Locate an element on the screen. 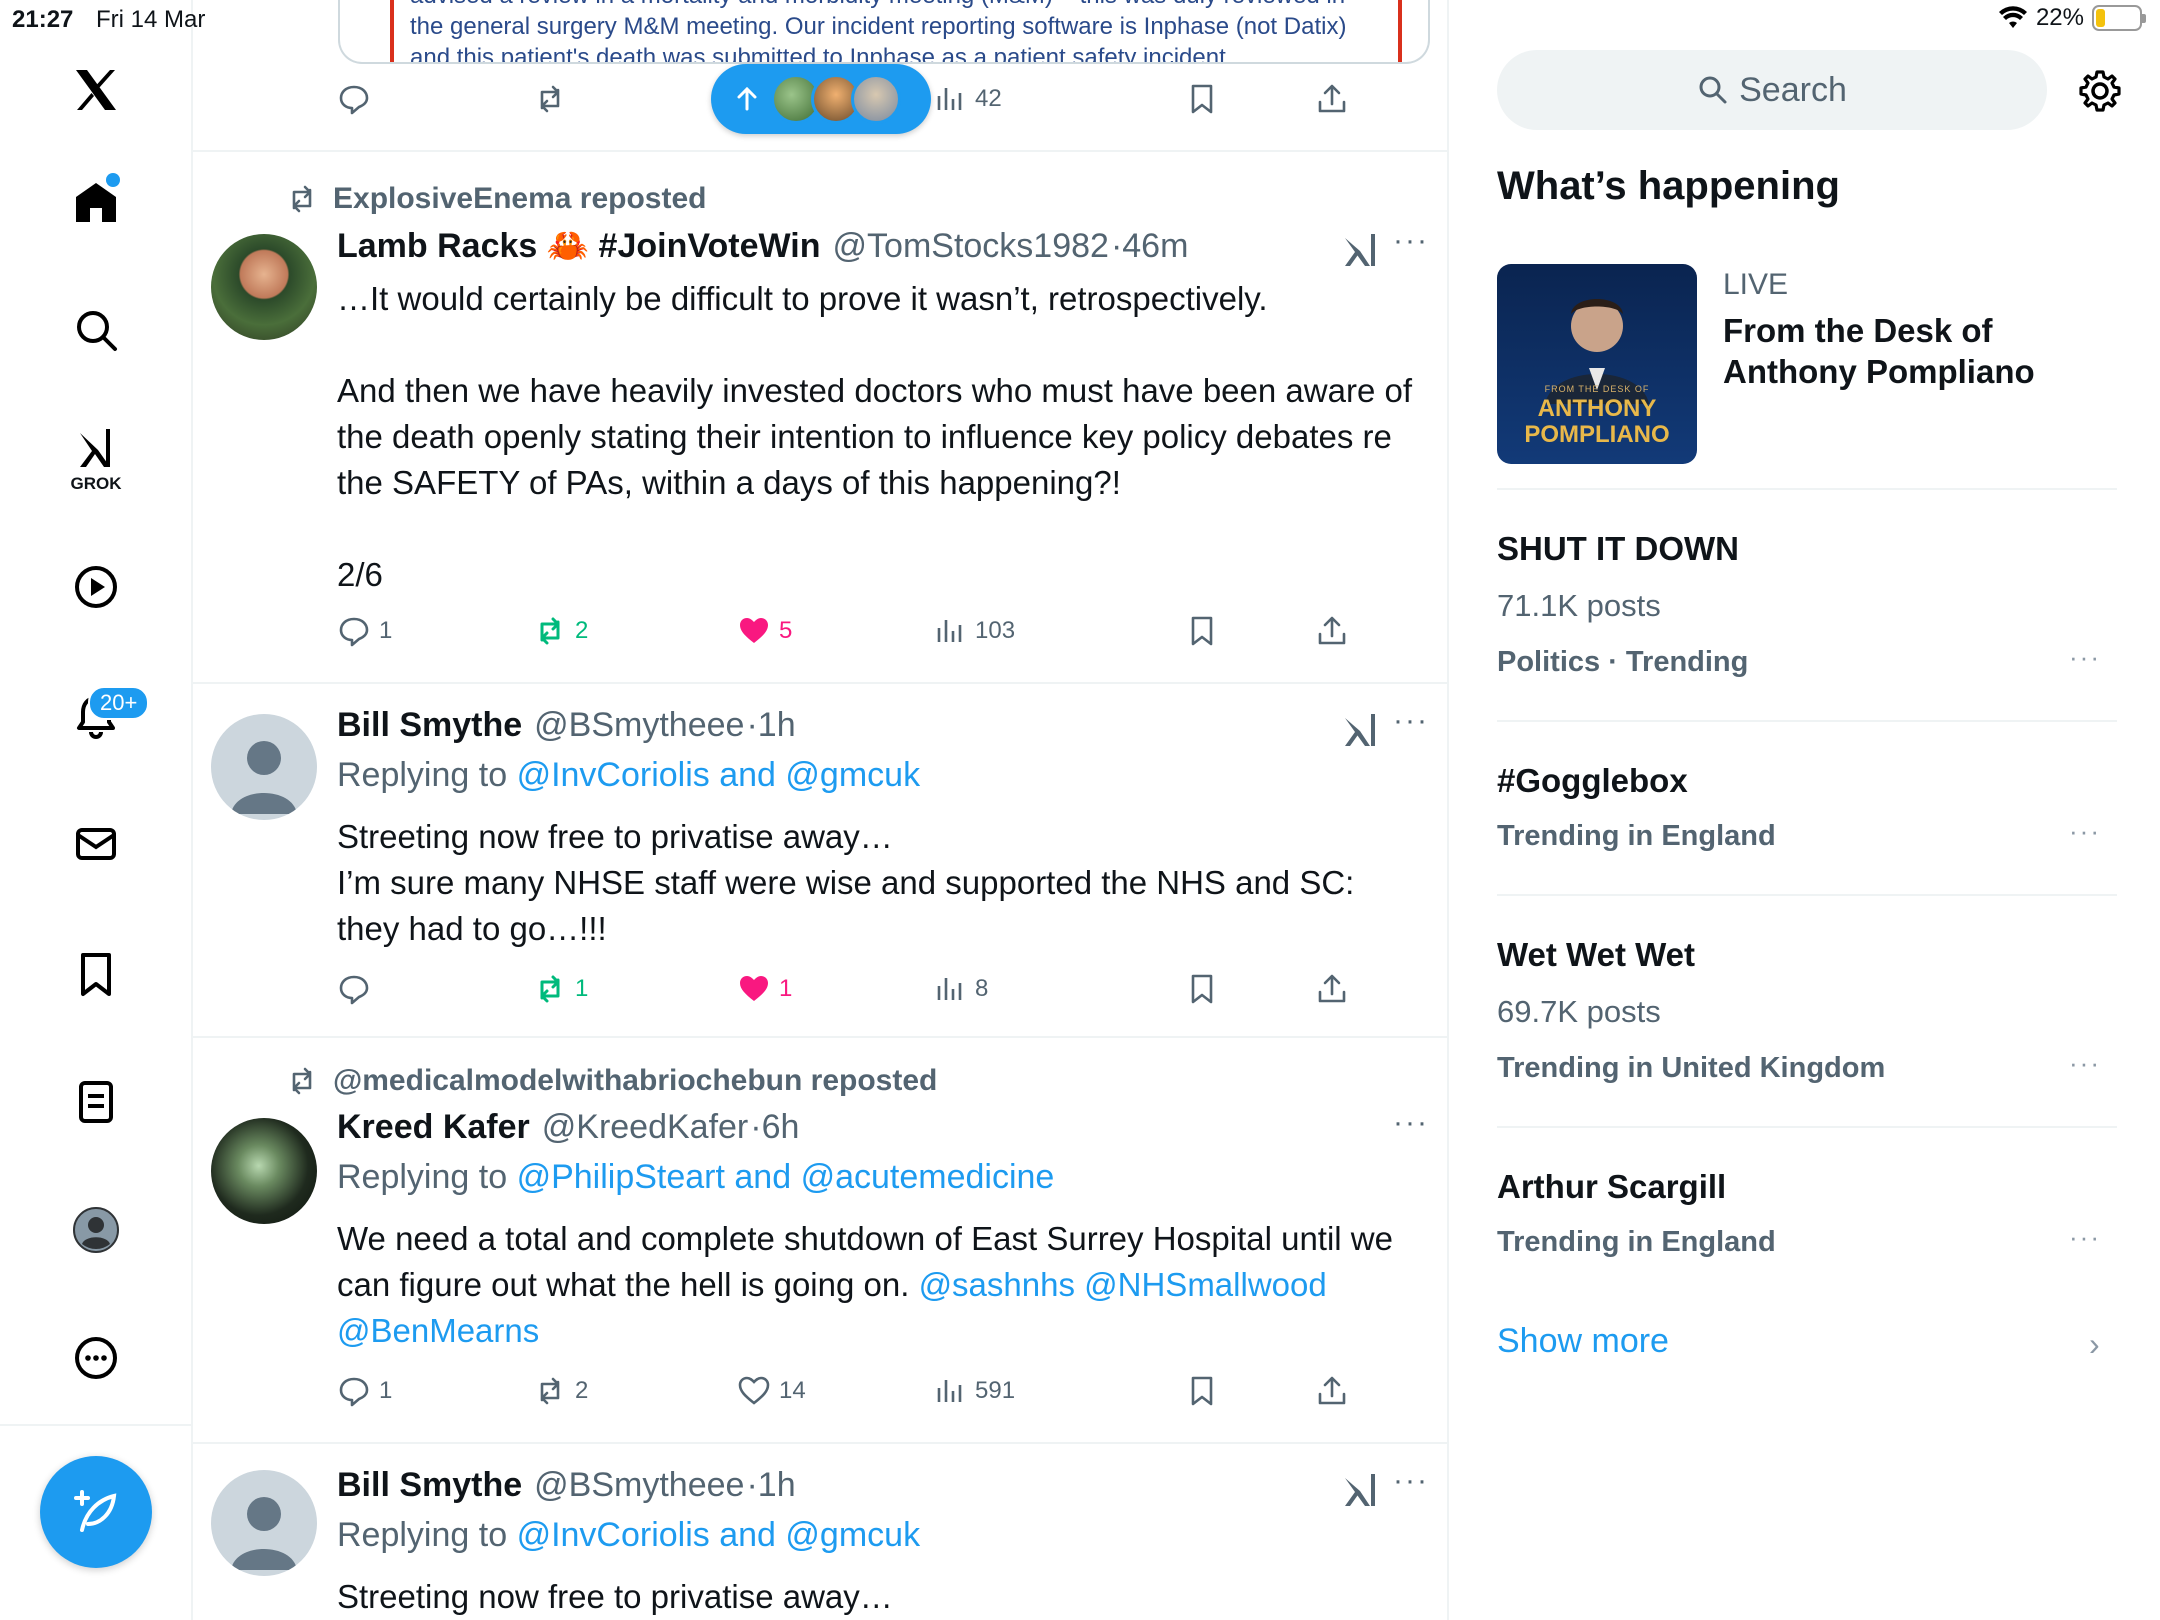  search-nav-icon is located at coordinates (96, 330).